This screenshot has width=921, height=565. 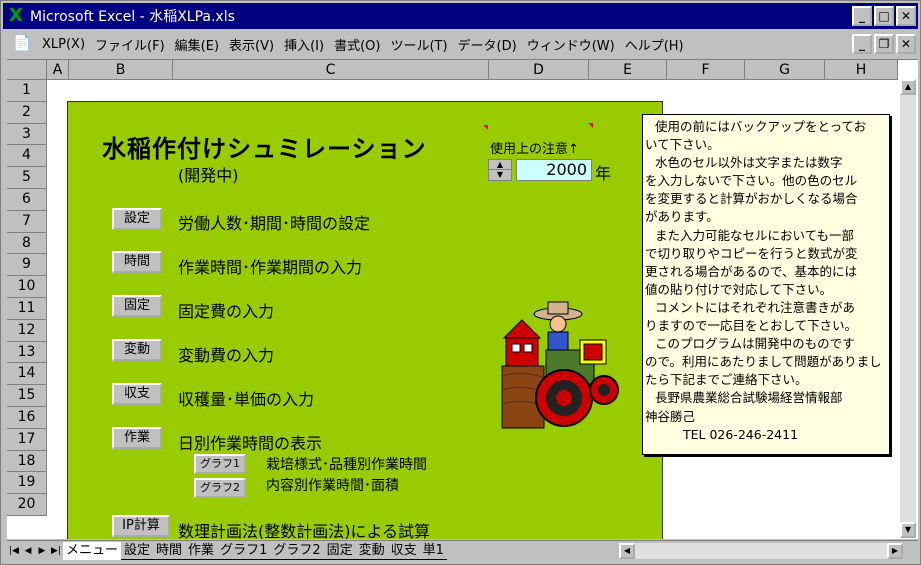 What do you see at coordinates (755, 235) in the screenshot?
I see `comment-line: また入力可能なセルにおいても一部` at bounding box center [755, 235].